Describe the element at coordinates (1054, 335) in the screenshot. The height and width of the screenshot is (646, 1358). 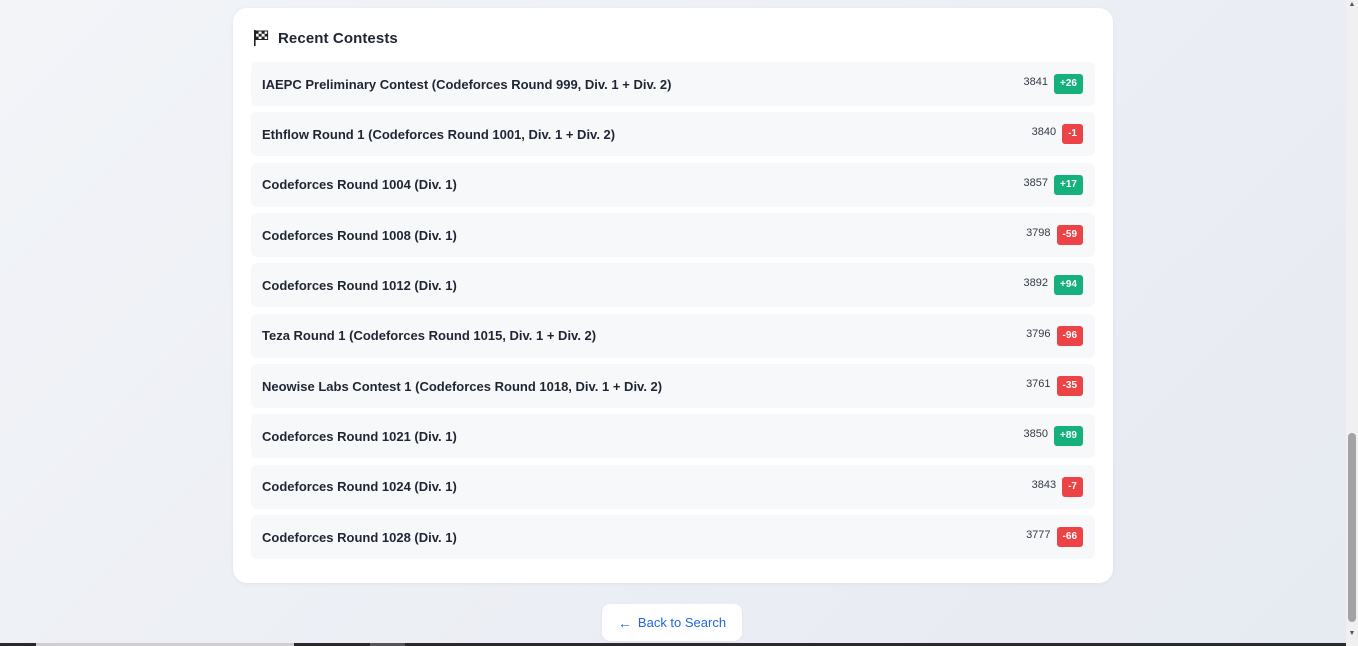
I see `rating-group: 3796 -96` at that location.